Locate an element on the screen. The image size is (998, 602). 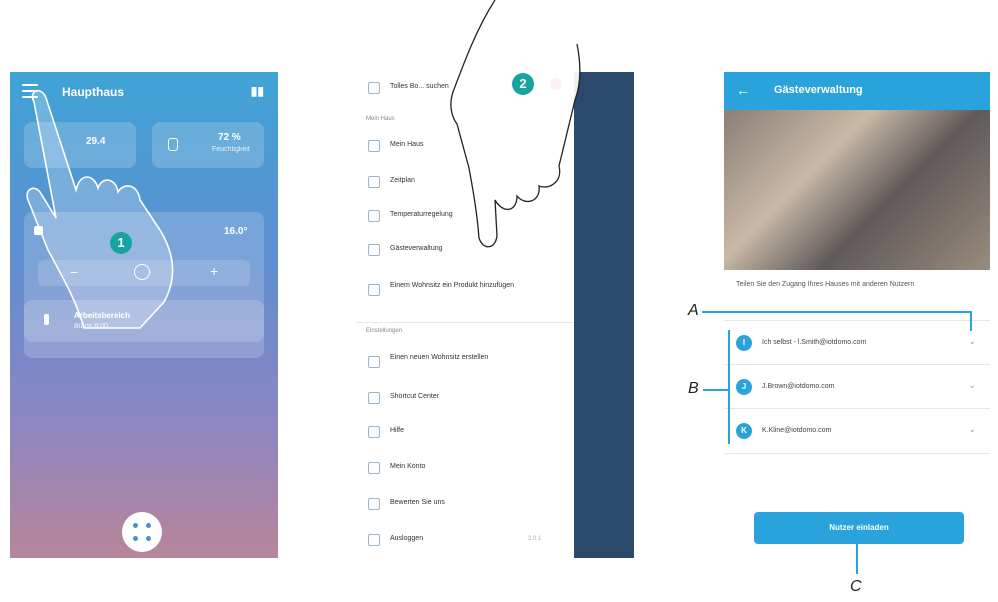
plus-icon is located at coordinates (374, 290).